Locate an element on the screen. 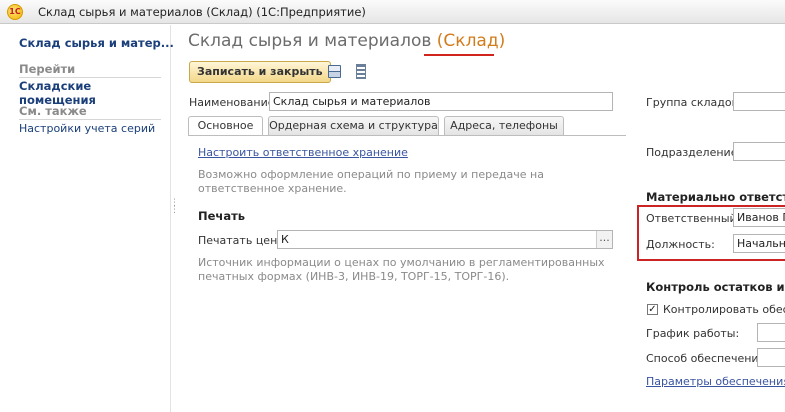 The width and height of the screenshot is (785, 412). save-and-close-button: Записать и закрыть is located at coordinates (260, 72).